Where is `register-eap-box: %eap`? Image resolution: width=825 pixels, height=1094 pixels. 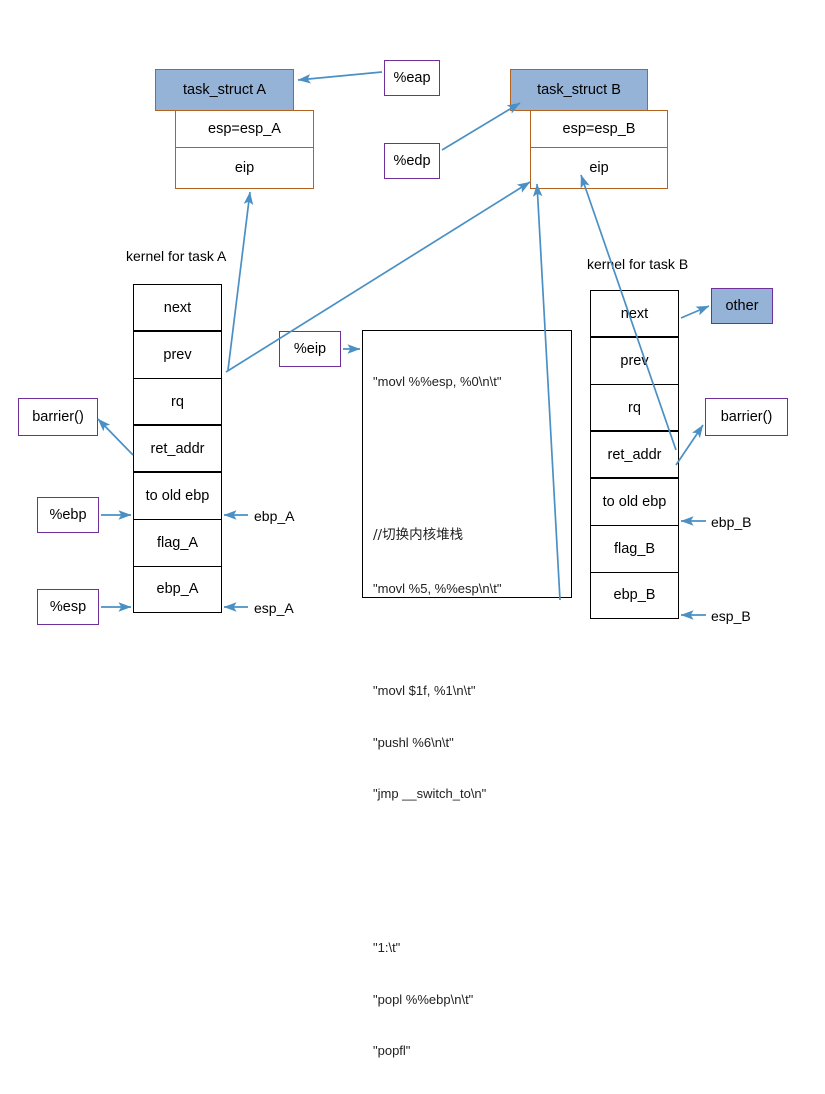 register-eap-box: %eap is located at coordinates (412, 78).